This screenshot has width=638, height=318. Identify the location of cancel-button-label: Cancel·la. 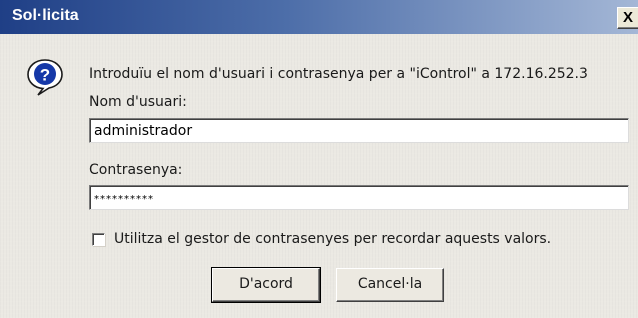
(390, 284).